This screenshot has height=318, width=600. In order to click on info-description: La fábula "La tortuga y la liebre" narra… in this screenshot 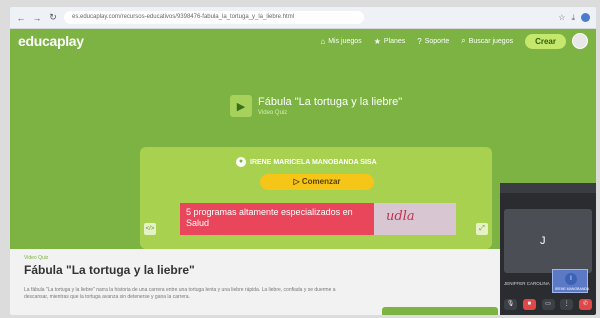, I will do `click(180, 293)`.